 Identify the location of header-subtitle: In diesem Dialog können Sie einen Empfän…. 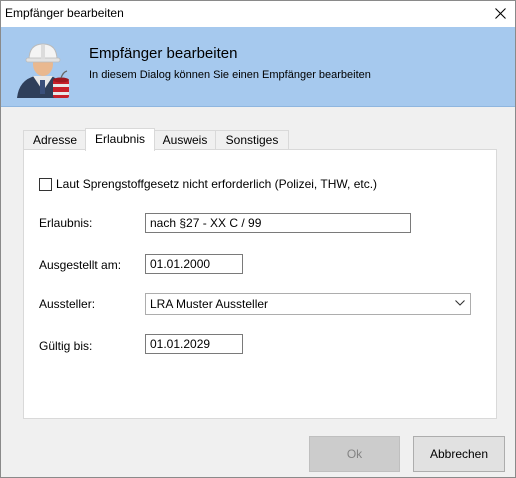
(230, 75).